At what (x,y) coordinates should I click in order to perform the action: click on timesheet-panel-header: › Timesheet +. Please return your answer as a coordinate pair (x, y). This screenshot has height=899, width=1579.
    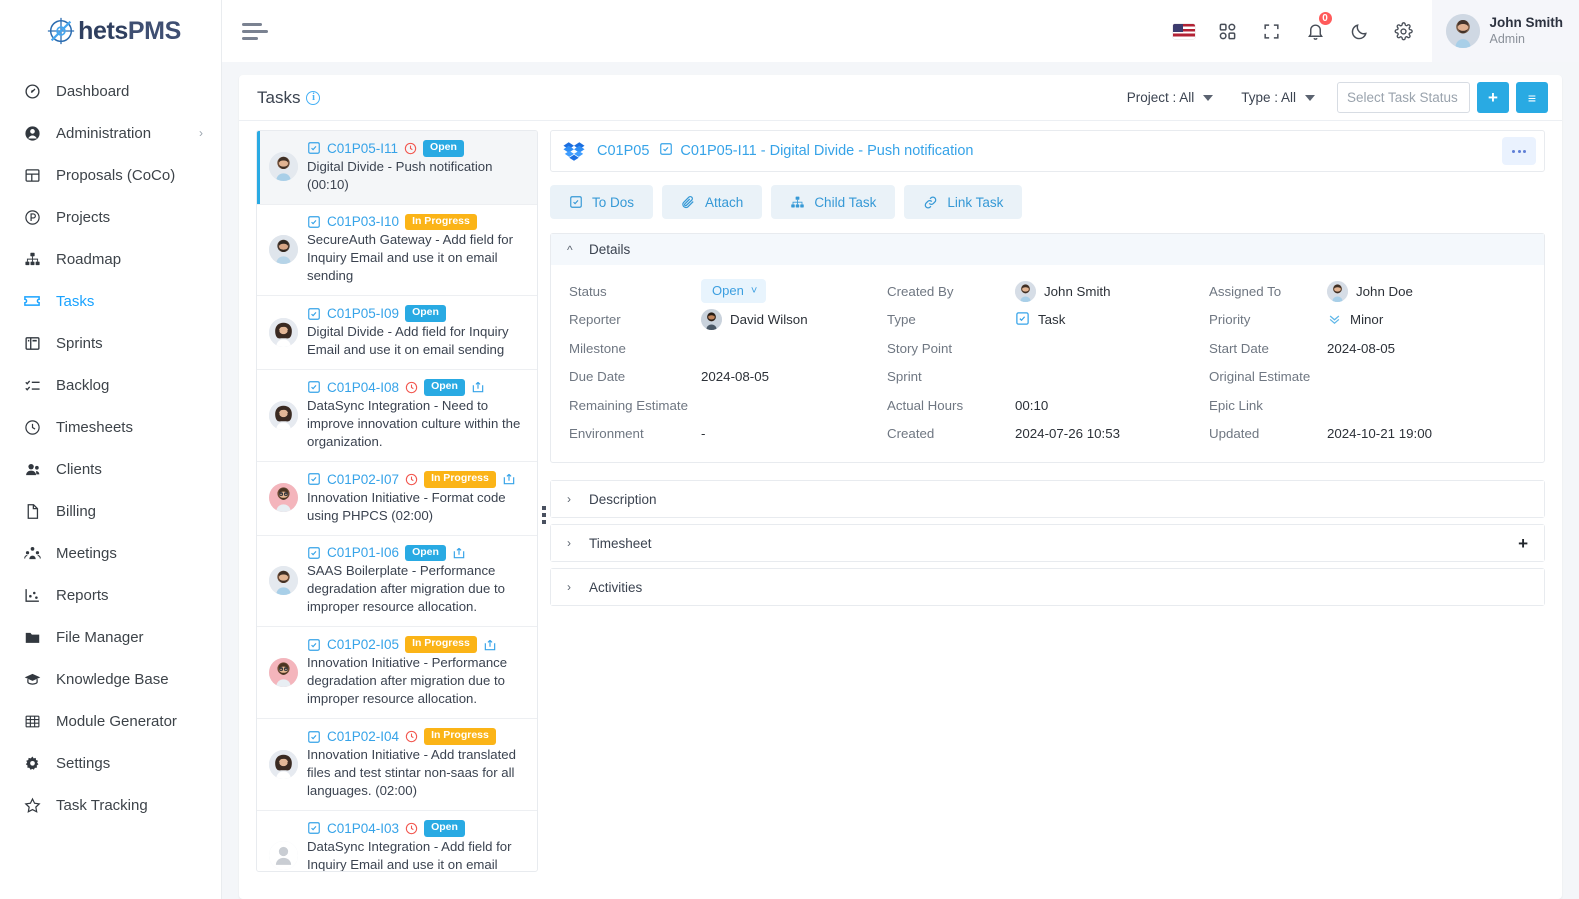
    Looking at the image, I should click on (1047, 543).